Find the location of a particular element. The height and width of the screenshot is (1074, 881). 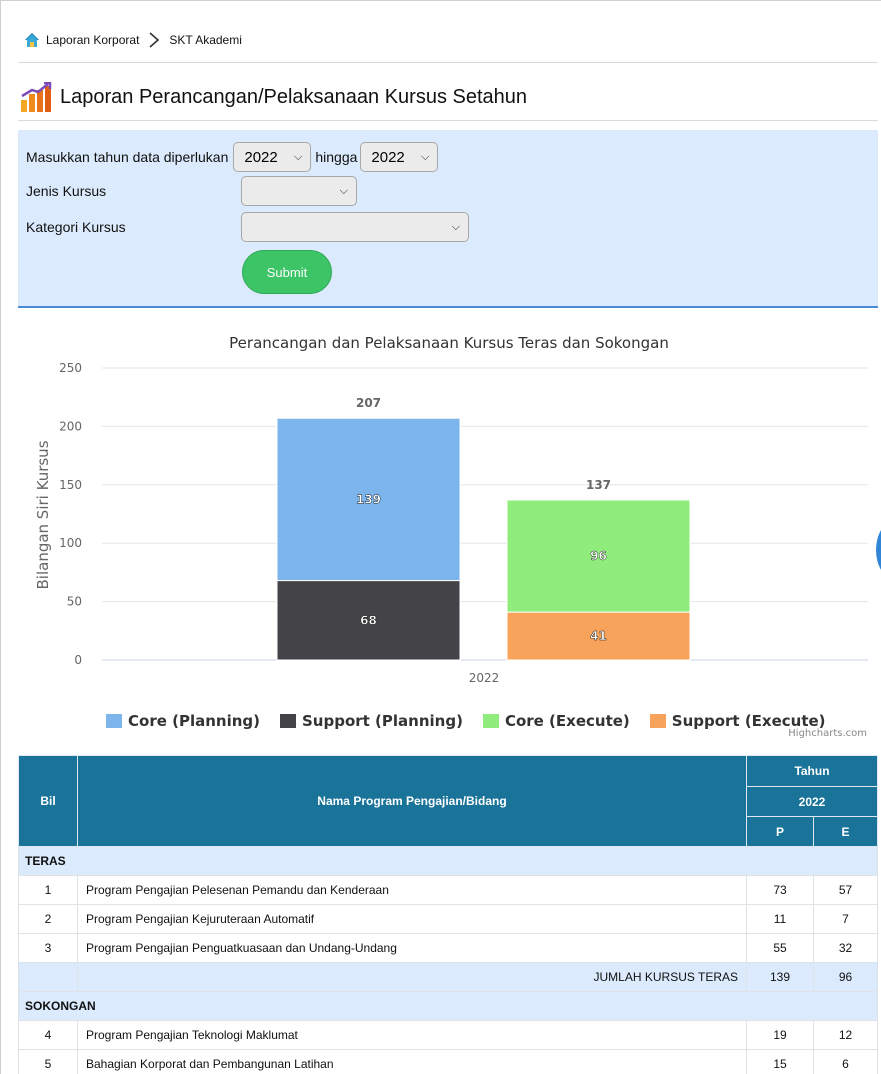

jenis-row: Jenis Kursus ⌵ is located at coordinates (191, 191).